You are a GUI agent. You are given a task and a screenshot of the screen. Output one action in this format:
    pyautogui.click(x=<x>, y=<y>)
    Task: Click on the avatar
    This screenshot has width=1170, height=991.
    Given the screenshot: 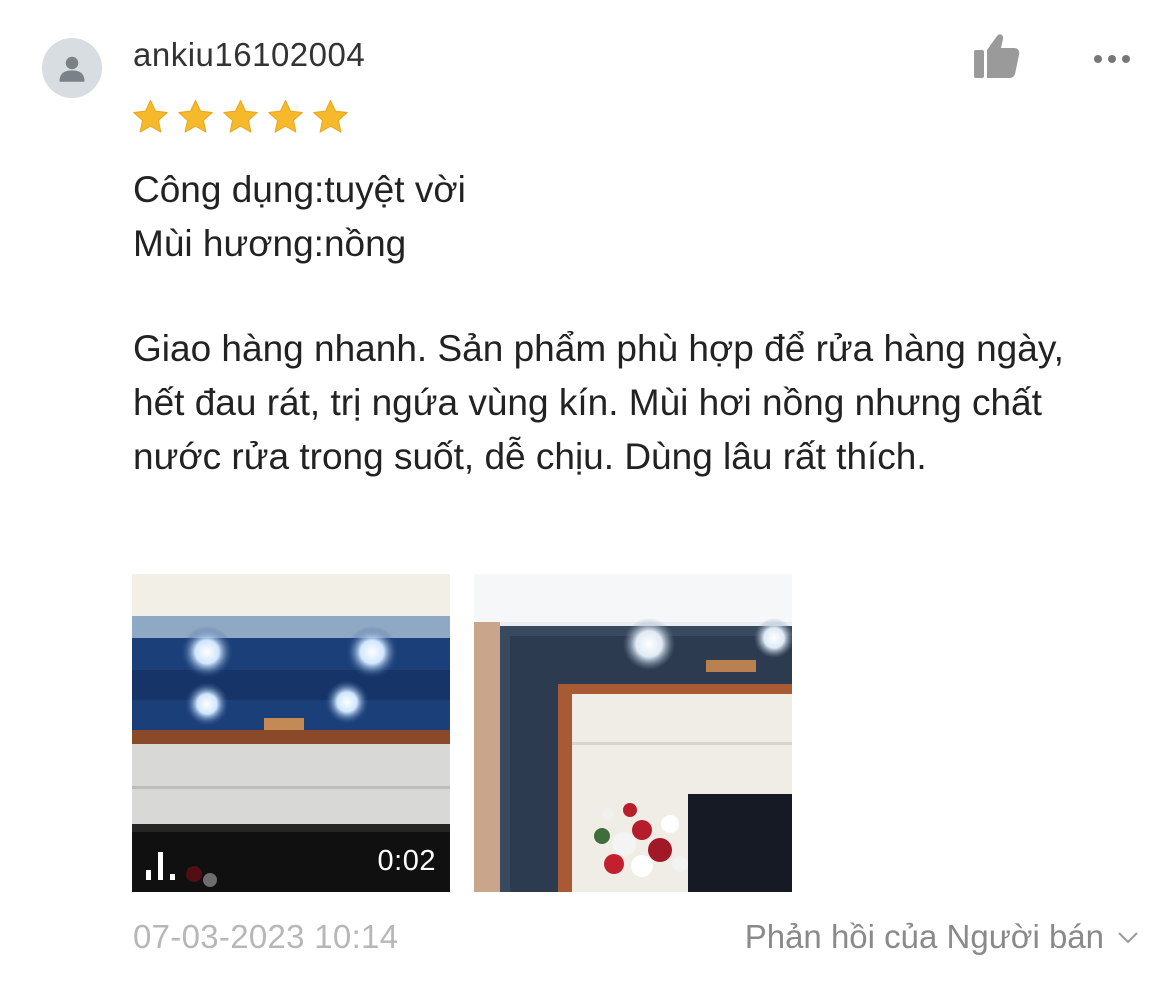 What is the action you would take?
    pyautogui.click(x=72, y=68)
    